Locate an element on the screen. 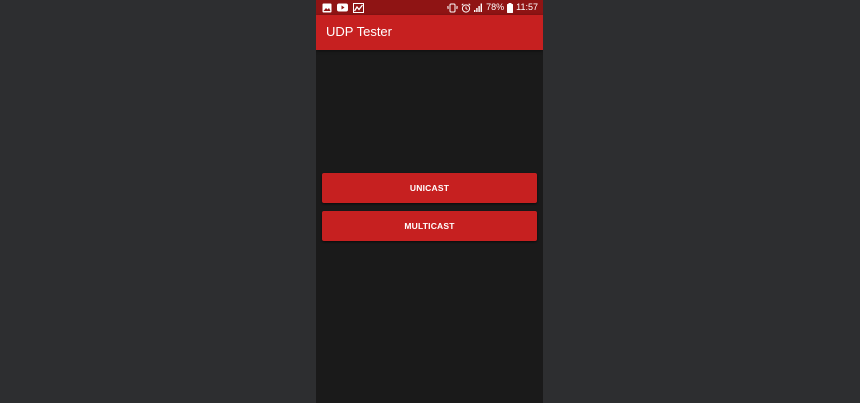 Image resolution: width=860 pixels, height=403 pixels. battery-icon is located at coordinates (510, 7).